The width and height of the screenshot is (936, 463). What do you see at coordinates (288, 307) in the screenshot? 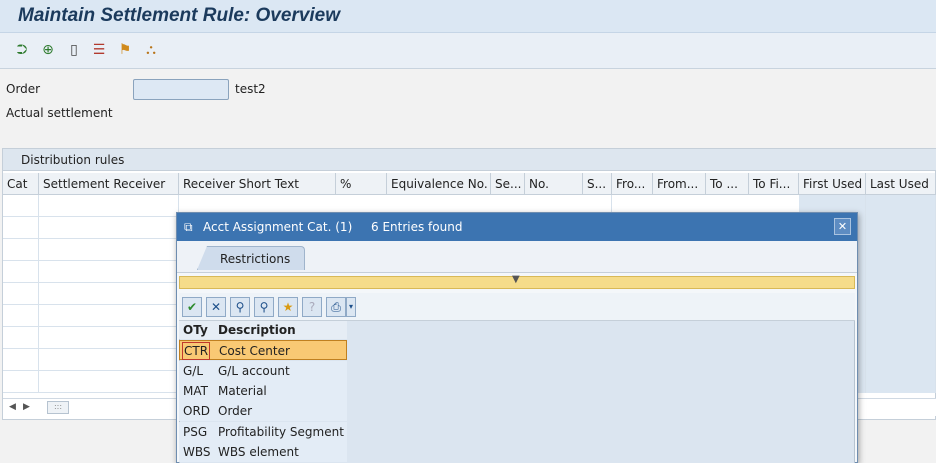
I see `add-favorite-icon: ★` at bounding box center [288, 307].